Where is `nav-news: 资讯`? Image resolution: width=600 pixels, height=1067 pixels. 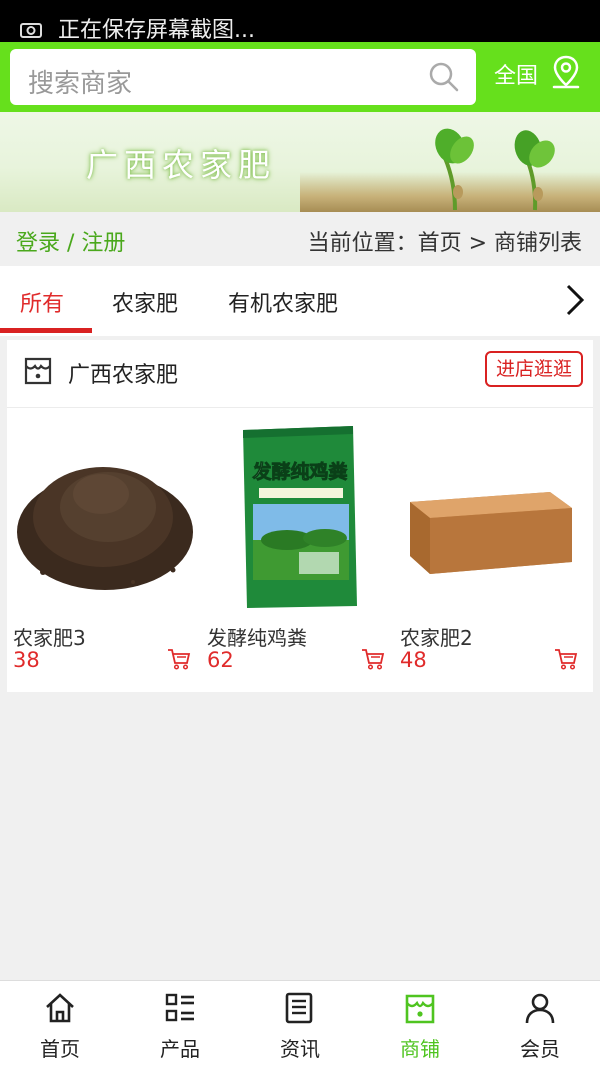 nav-news: 资讯 is located at coordinates (300, 1024).